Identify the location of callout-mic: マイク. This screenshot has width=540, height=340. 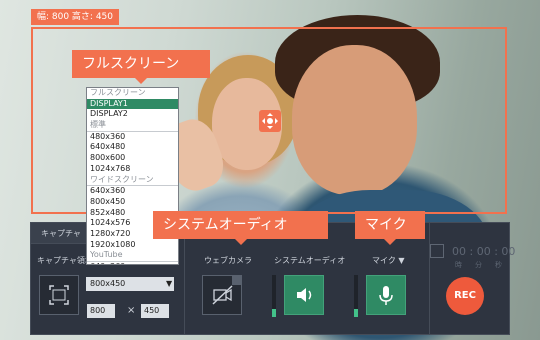
(390, 228).